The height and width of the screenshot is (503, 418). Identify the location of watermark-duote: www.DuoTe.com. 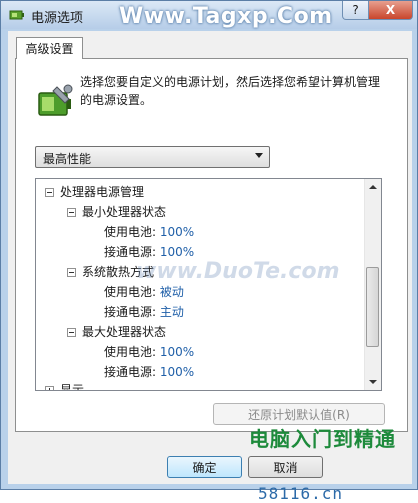
(238, 271).